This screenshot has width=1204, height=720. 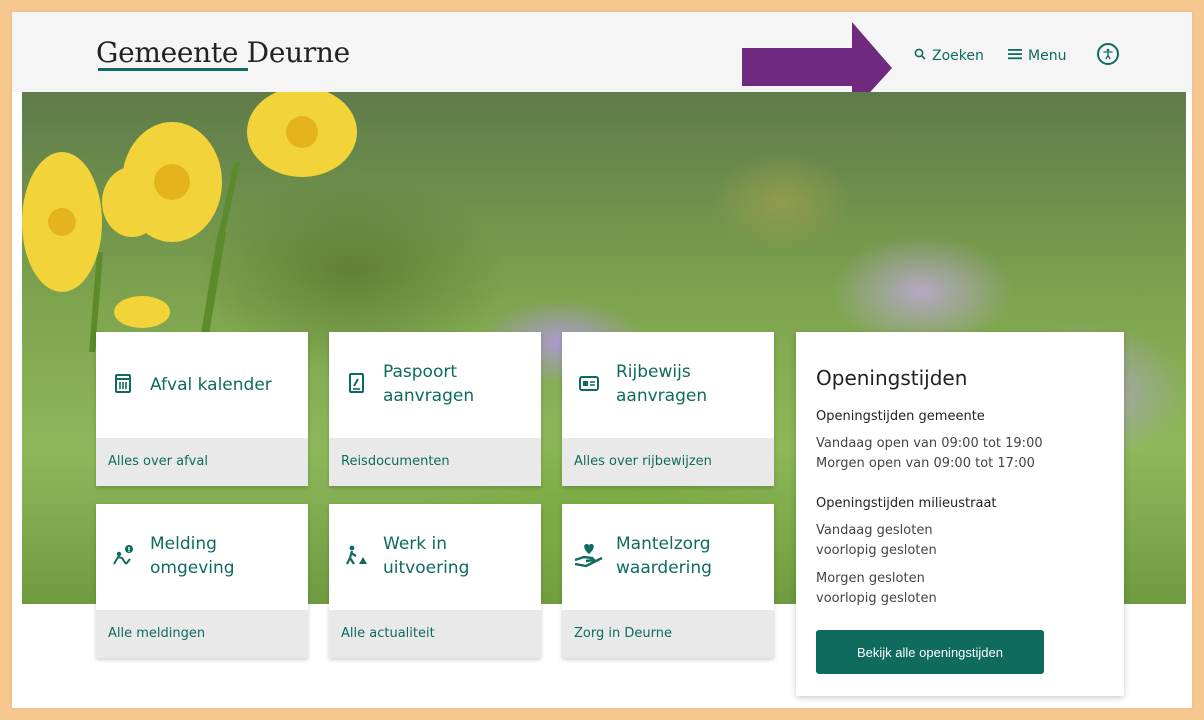 What do you see at coordinates (356, 555) in the screenshot?
I see `roadwork-icon` at bounding box center [356, 555].